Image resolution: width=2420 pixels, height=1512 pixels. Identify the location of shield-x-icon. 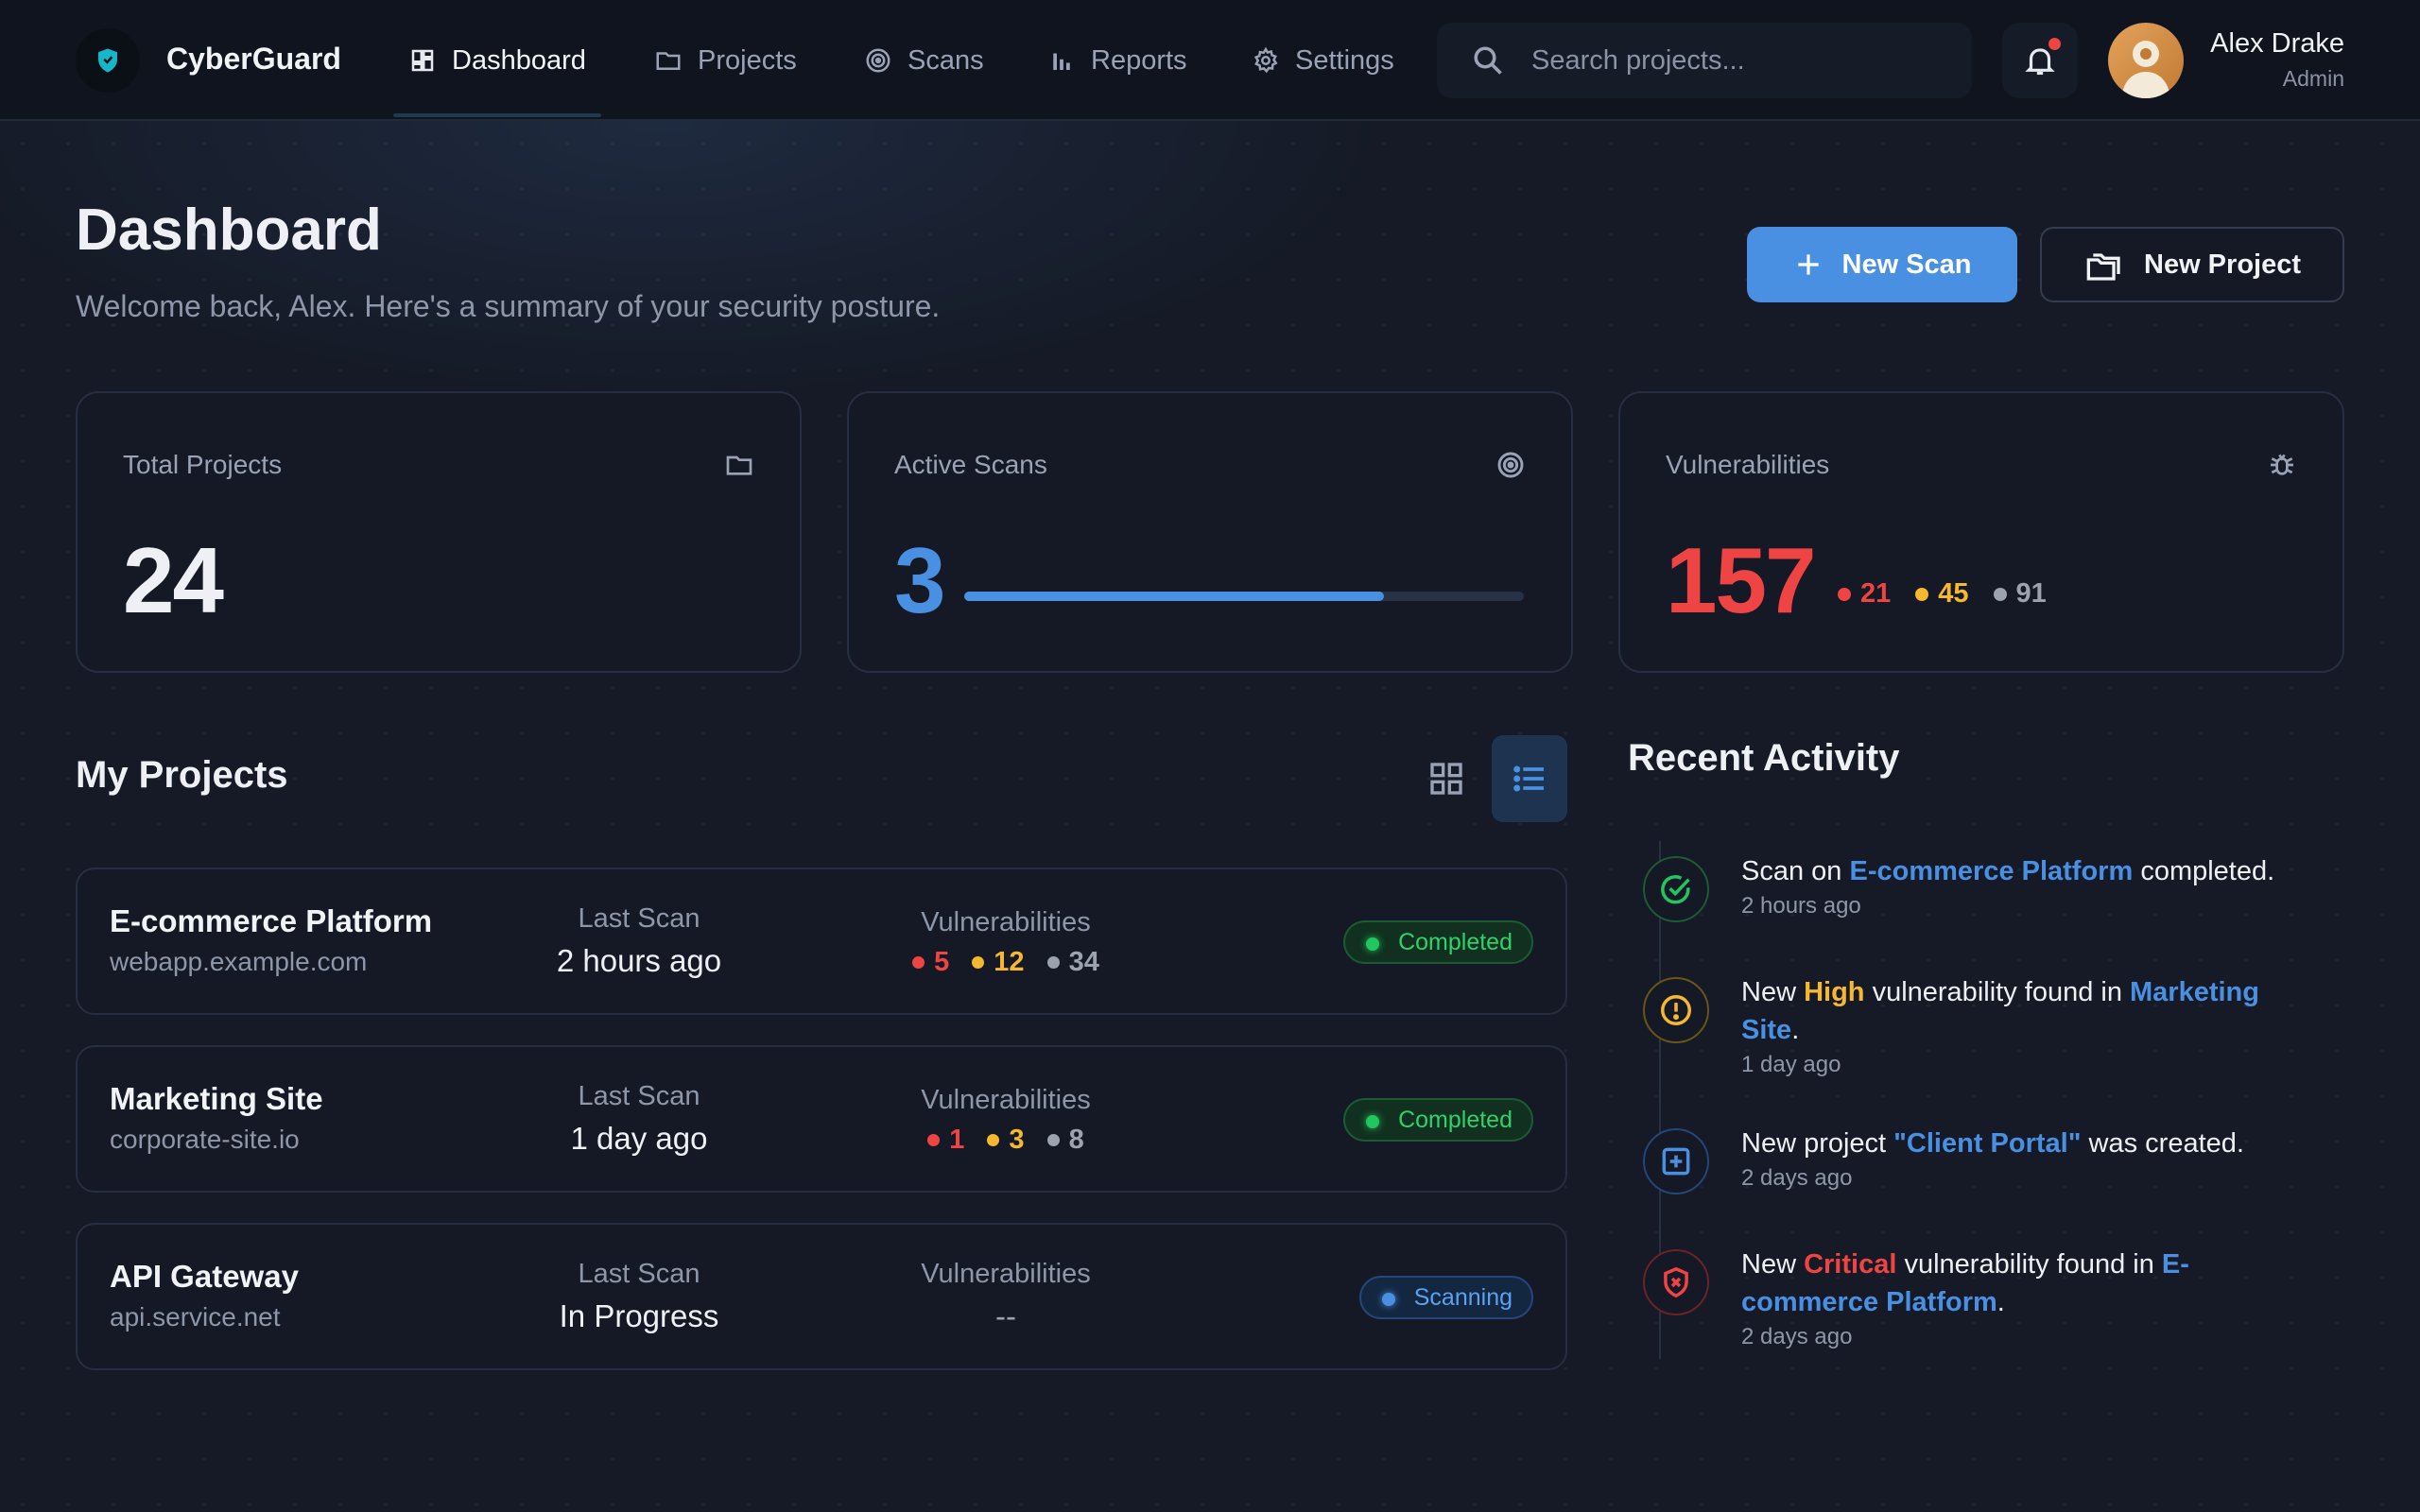
(1676, 1282).